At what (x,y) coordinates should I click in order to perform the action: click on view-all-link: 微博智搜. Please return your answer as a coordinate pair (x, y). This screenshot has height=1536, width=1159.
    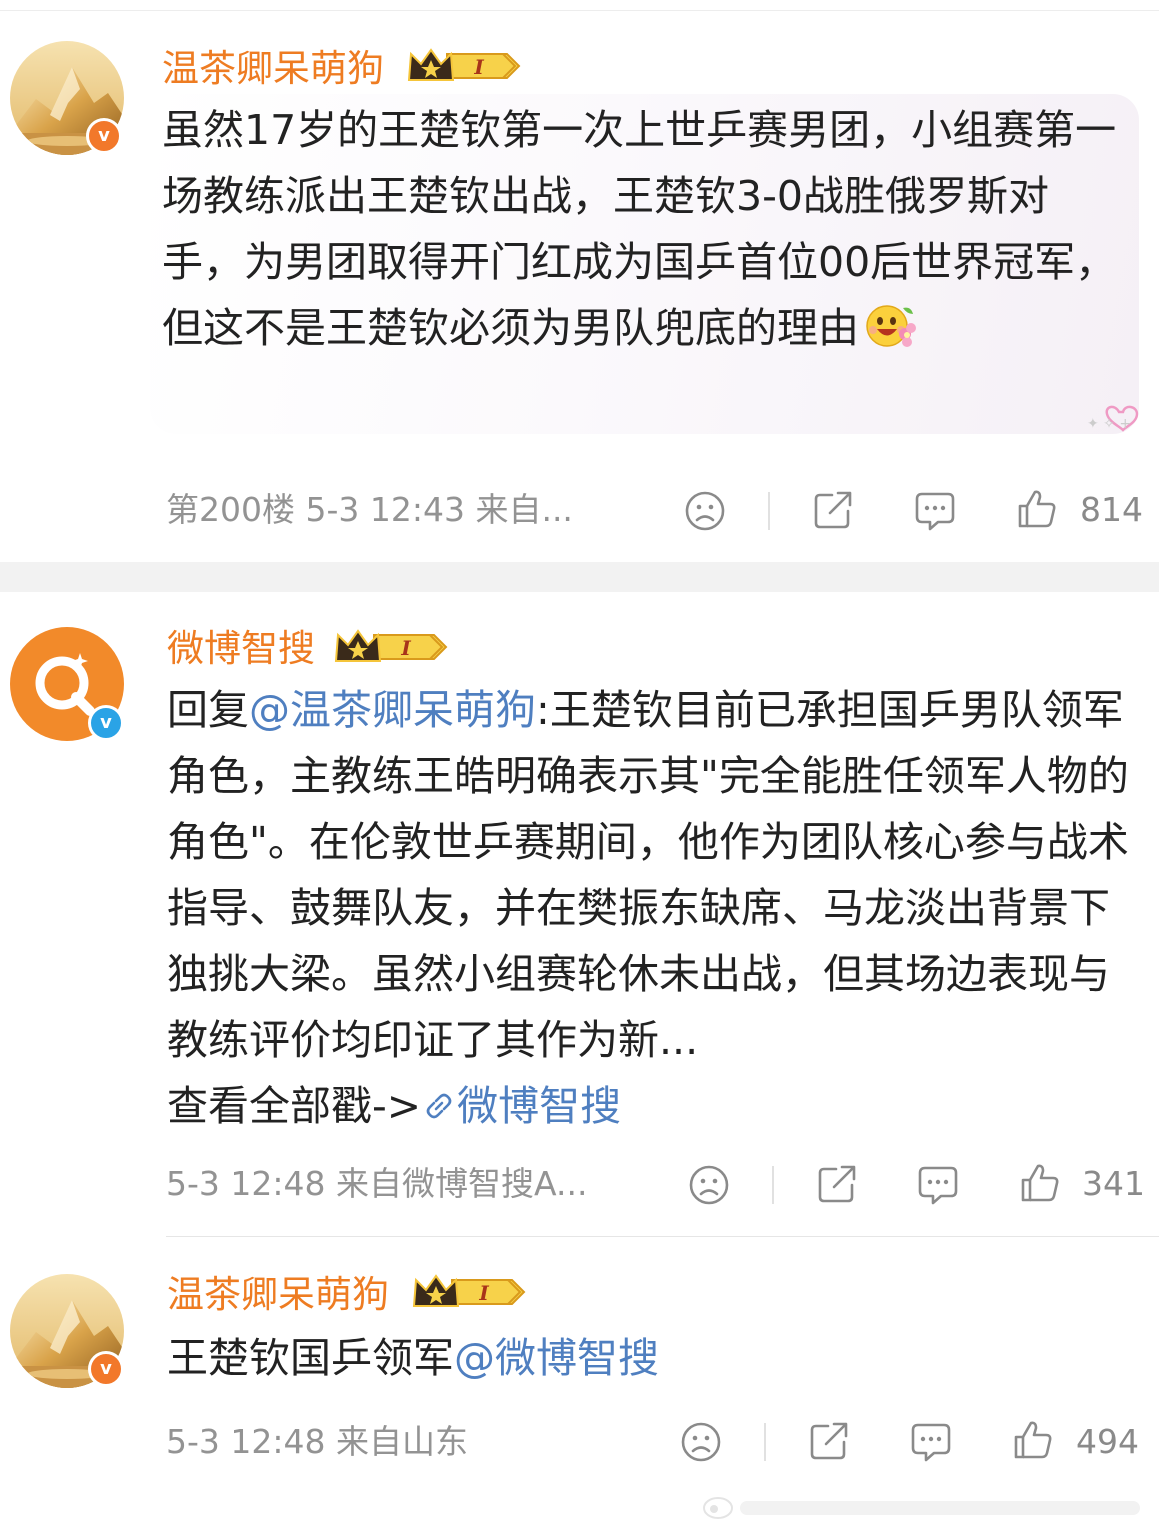
    Looking at the image, I should click on (521, 1106).